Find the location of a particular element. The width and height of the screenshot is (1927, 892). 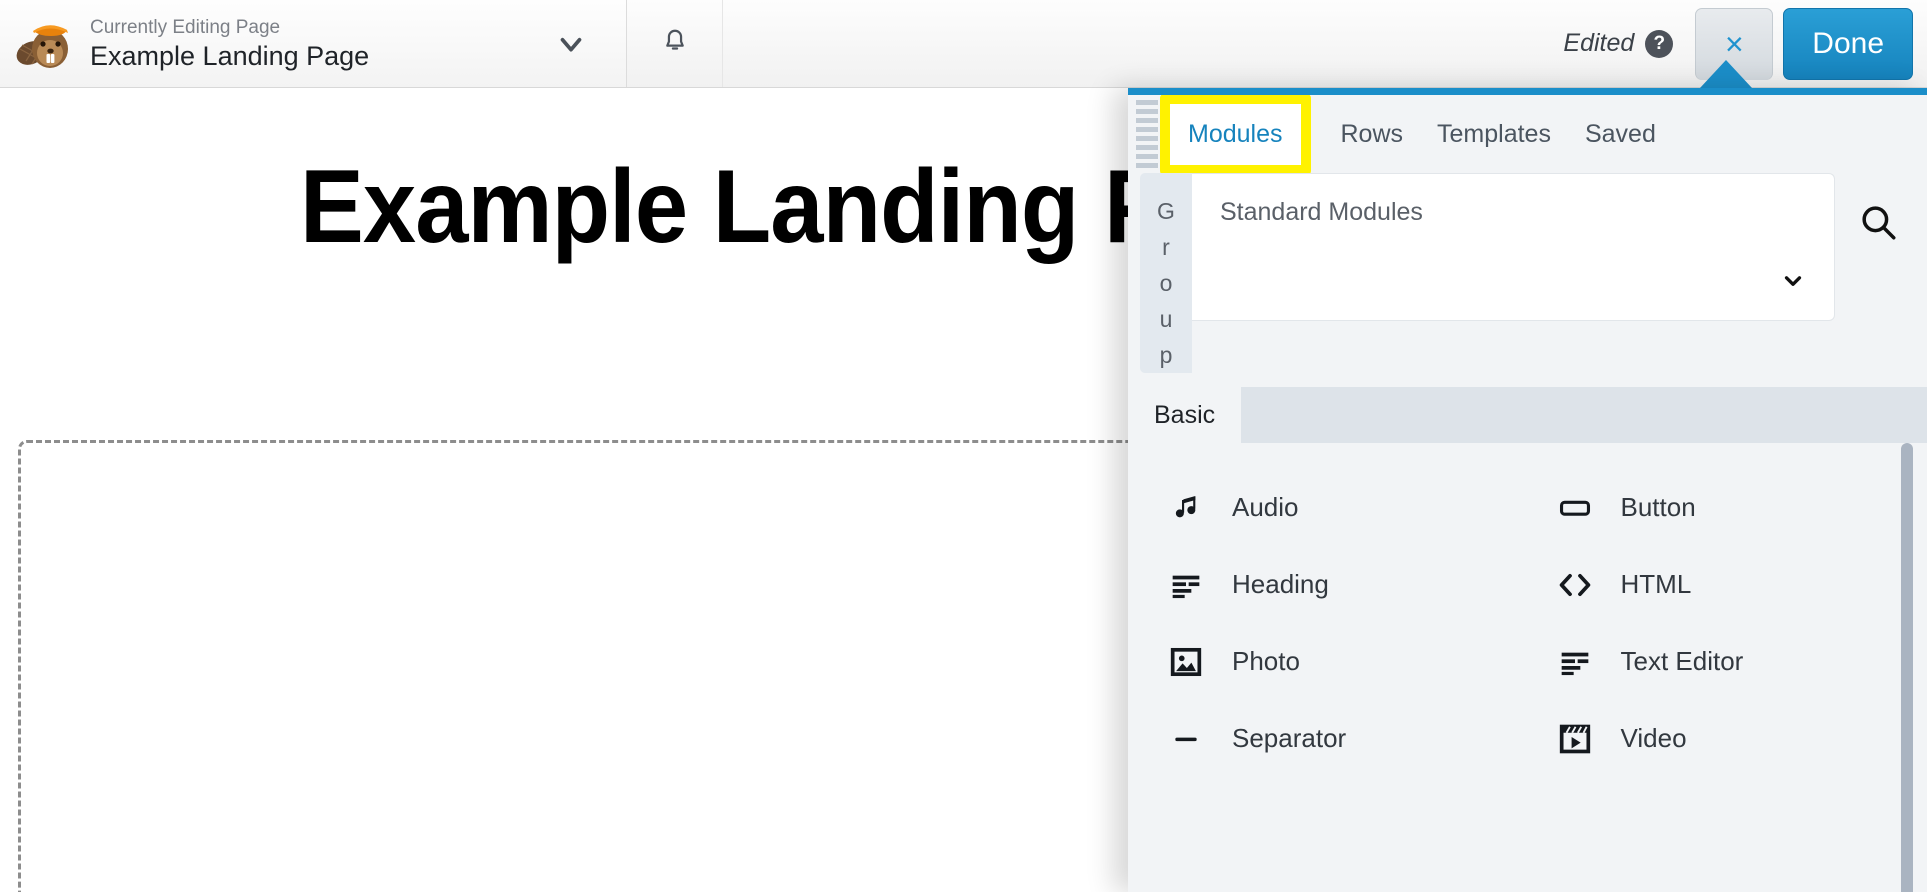

edited-status: Edited ? is located at coordinates (1618, 43).